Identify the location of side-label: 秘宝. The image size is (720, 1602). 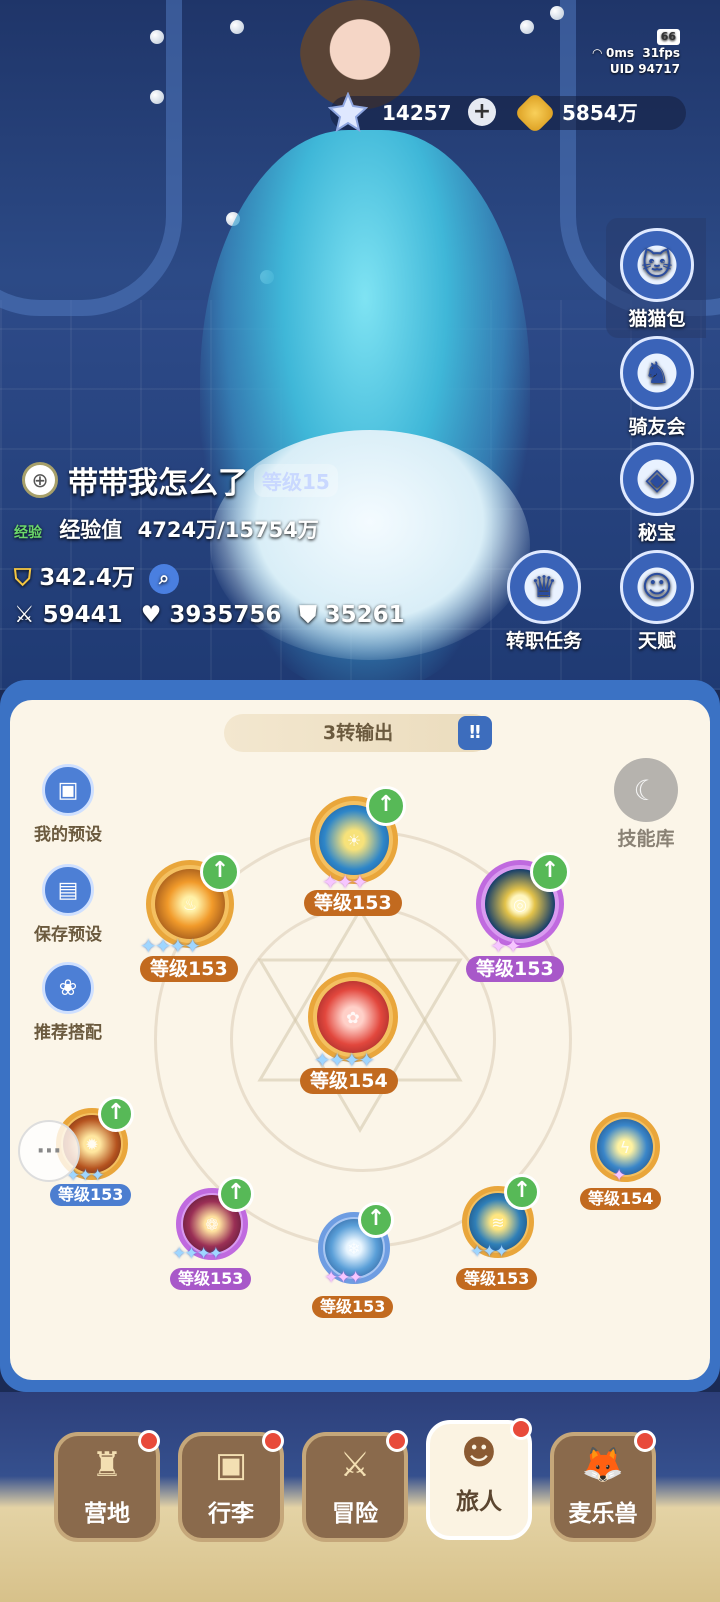
(656, 533).